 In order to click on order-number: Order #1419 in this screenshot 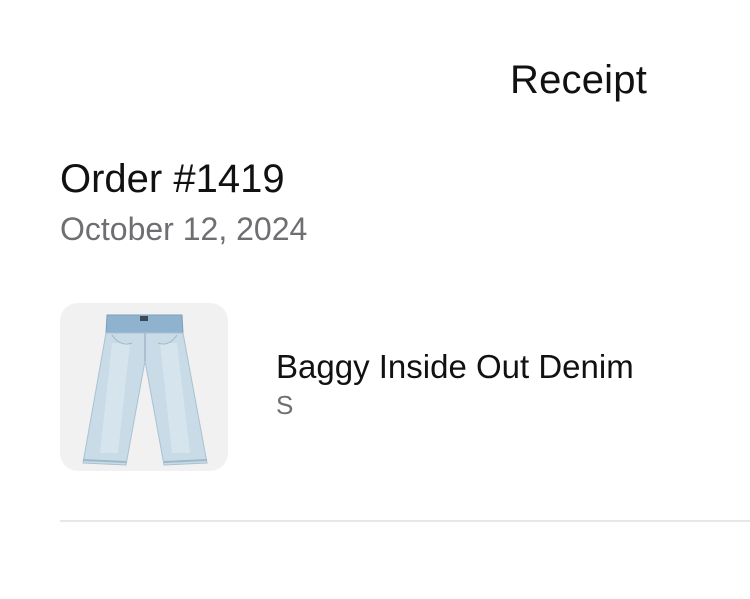, I will do `click(172, 179)`.